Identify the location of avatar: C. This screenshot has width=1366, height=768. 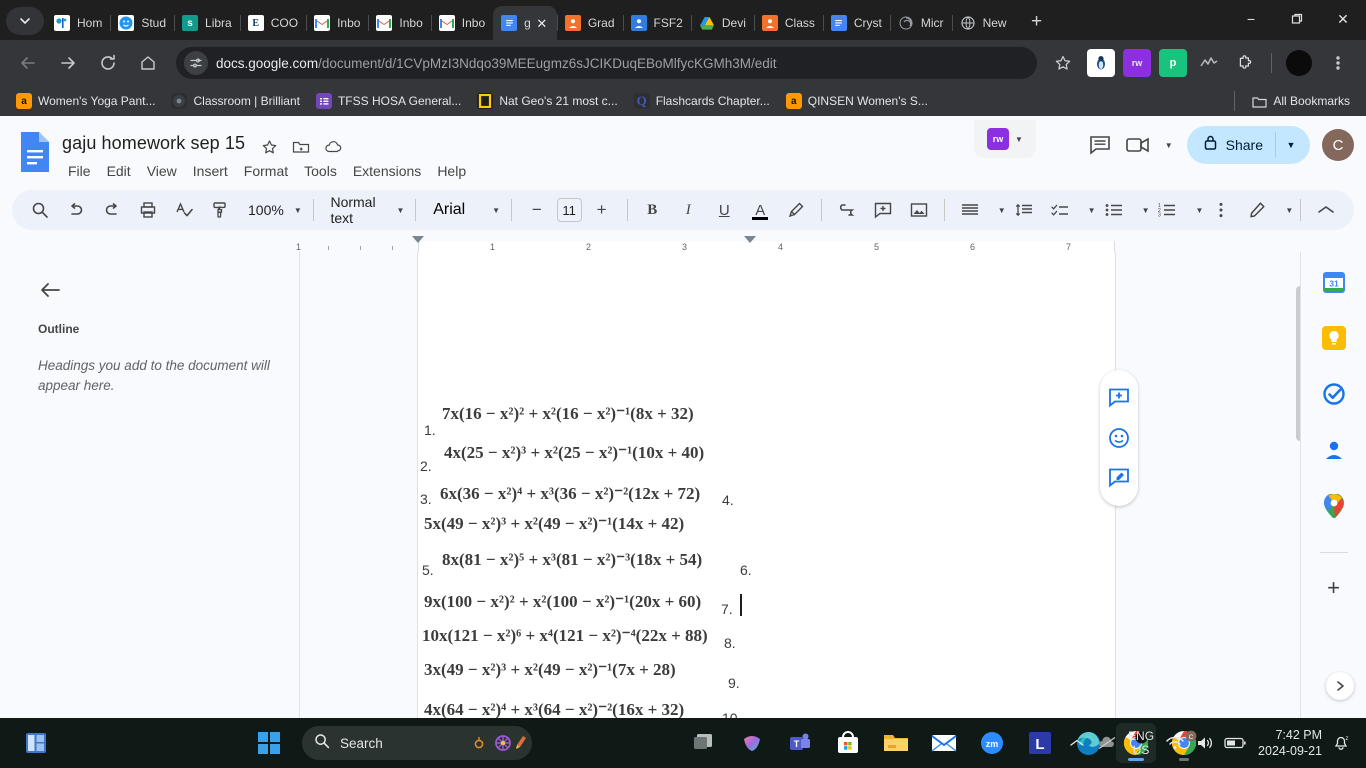
(1338, 145).